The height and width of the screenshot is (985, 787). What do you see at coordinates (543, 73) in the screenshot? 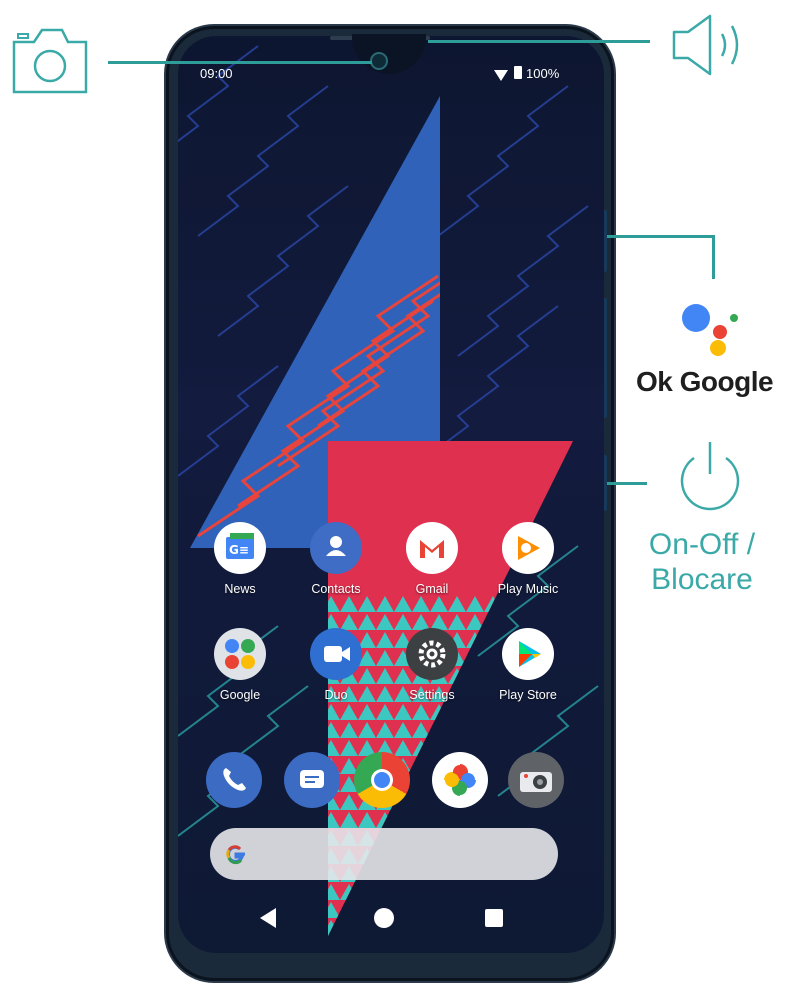
I see `battery-percent: 100%` at bounding box center [543, 73].